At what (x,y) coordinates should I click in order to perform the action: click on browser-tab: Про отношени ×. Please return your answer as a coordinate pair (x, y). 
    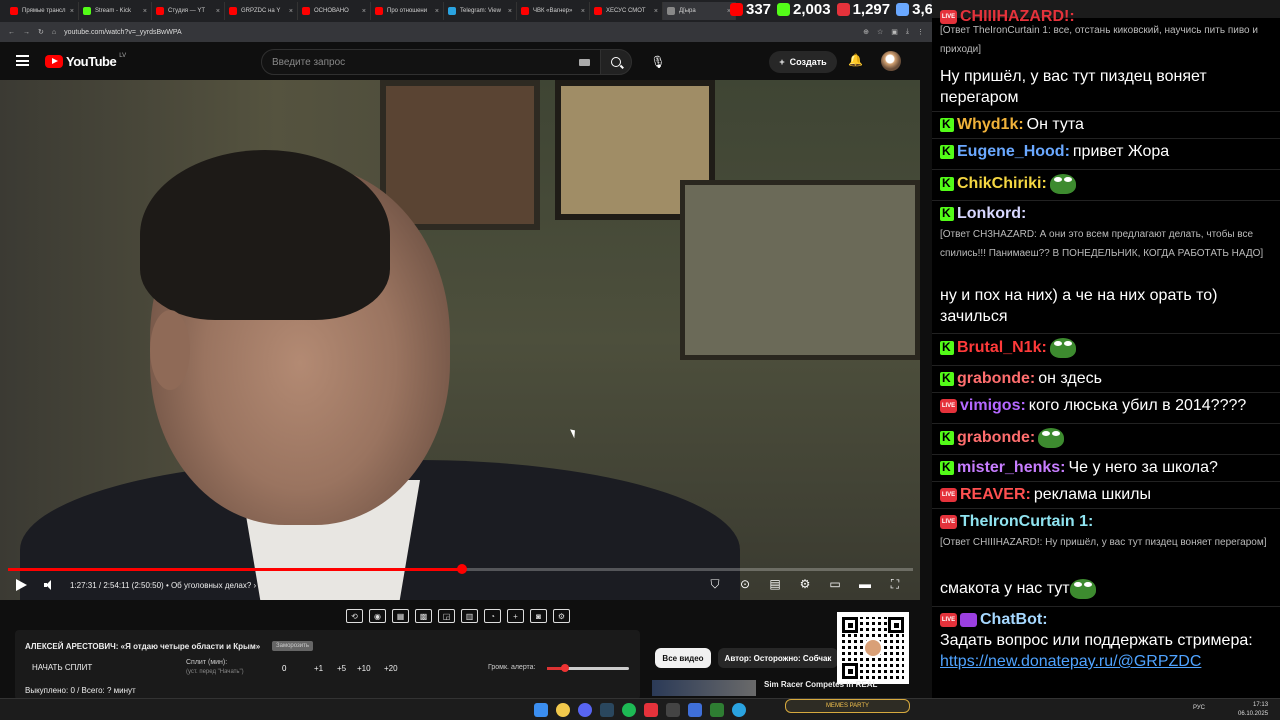
    Looking at the image, I should click on (407, 11).